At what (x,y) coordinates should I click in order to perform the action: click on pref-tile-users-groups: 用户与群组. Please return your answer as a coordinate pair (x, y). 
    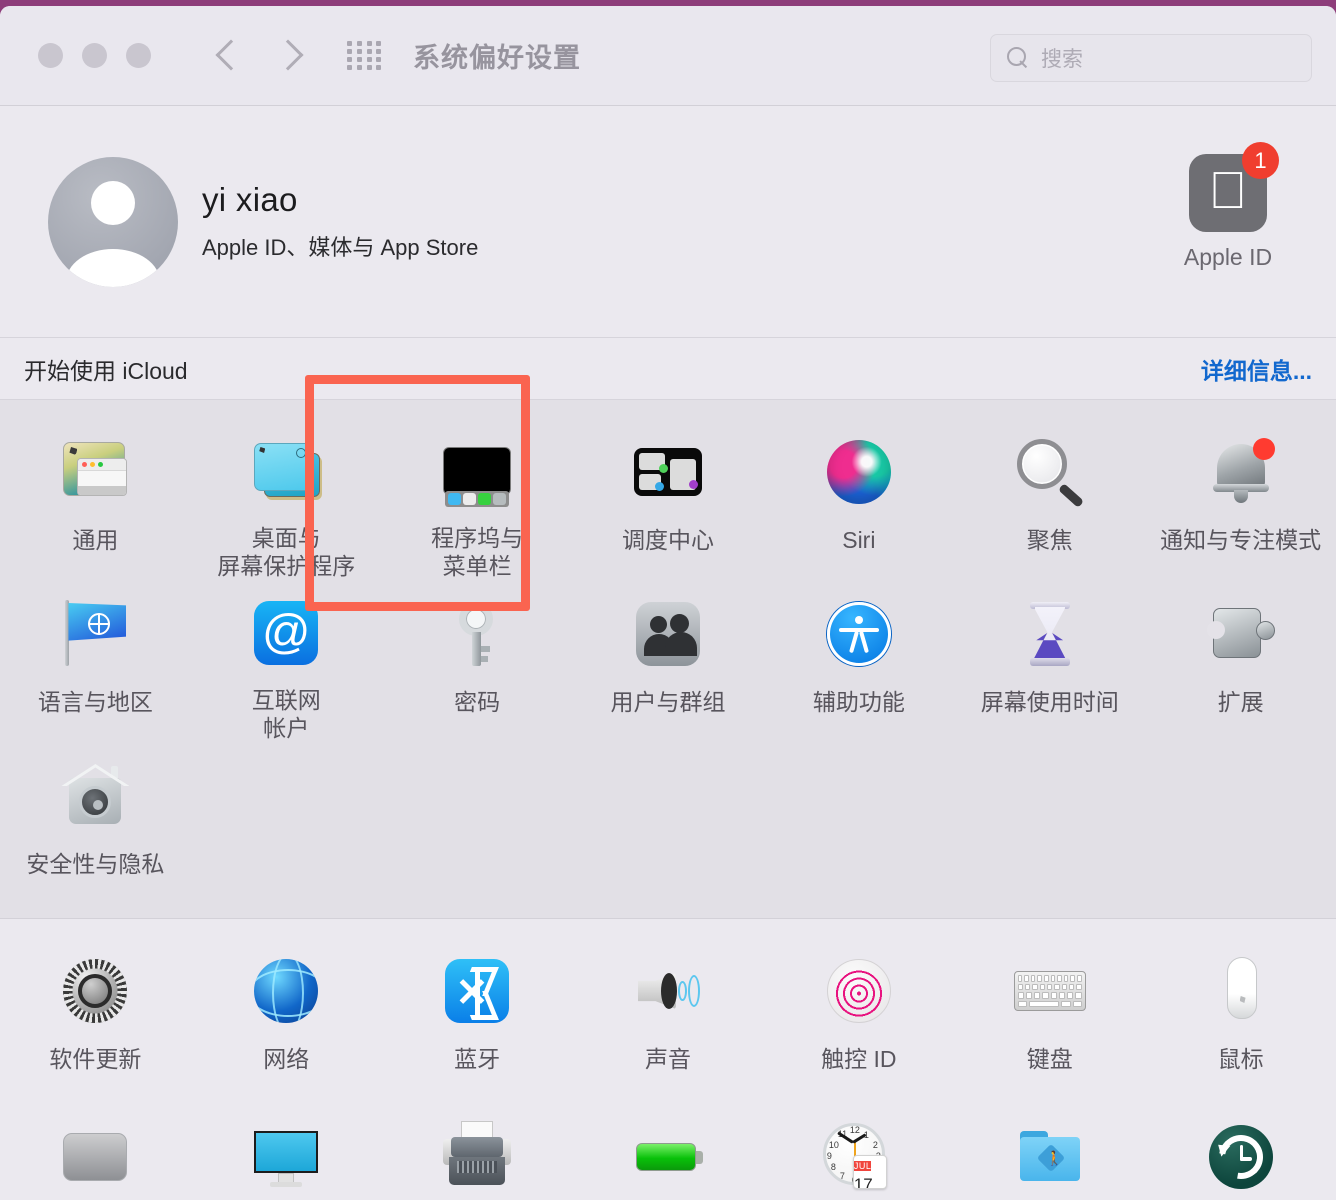
    Looking at the image, I should click on (668, 661).